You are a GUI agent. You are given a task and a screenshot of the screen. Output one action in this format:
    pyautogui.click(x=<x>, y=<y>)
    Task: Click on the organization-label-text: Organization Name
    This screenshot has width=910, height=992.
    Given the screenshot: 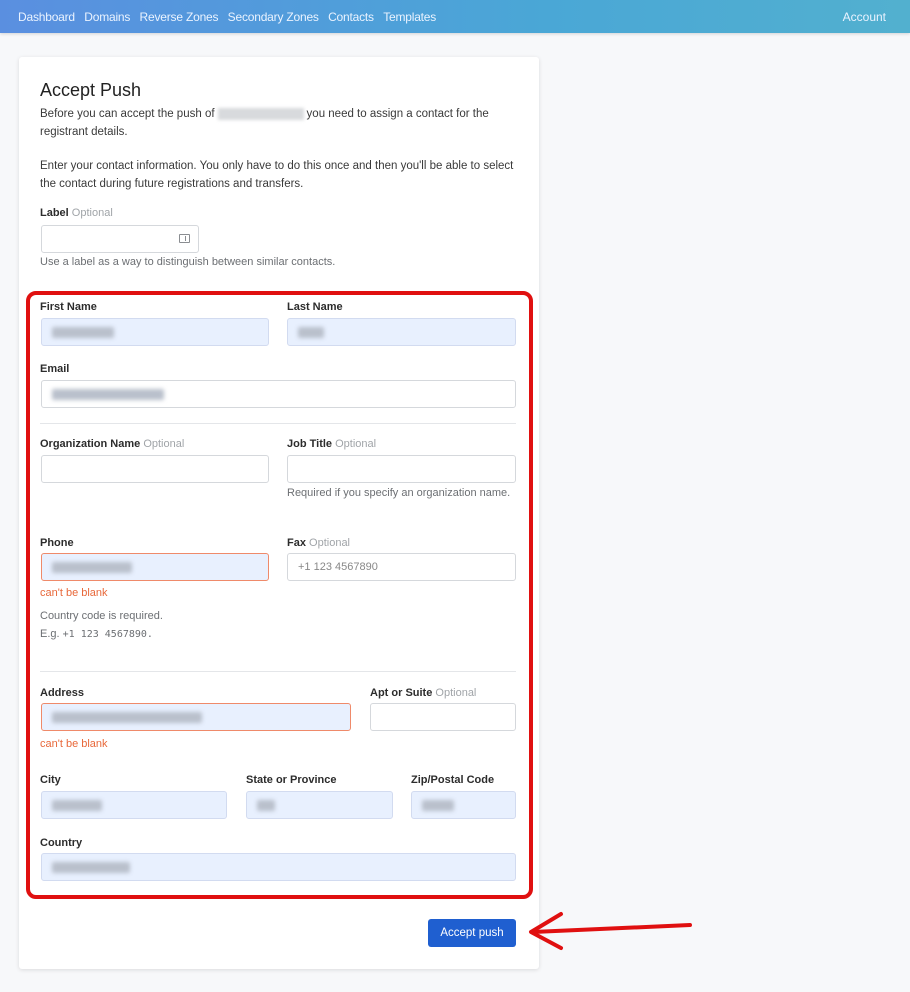 What is the action you would take?
    pyautogui.click(x=90, y=444)
    